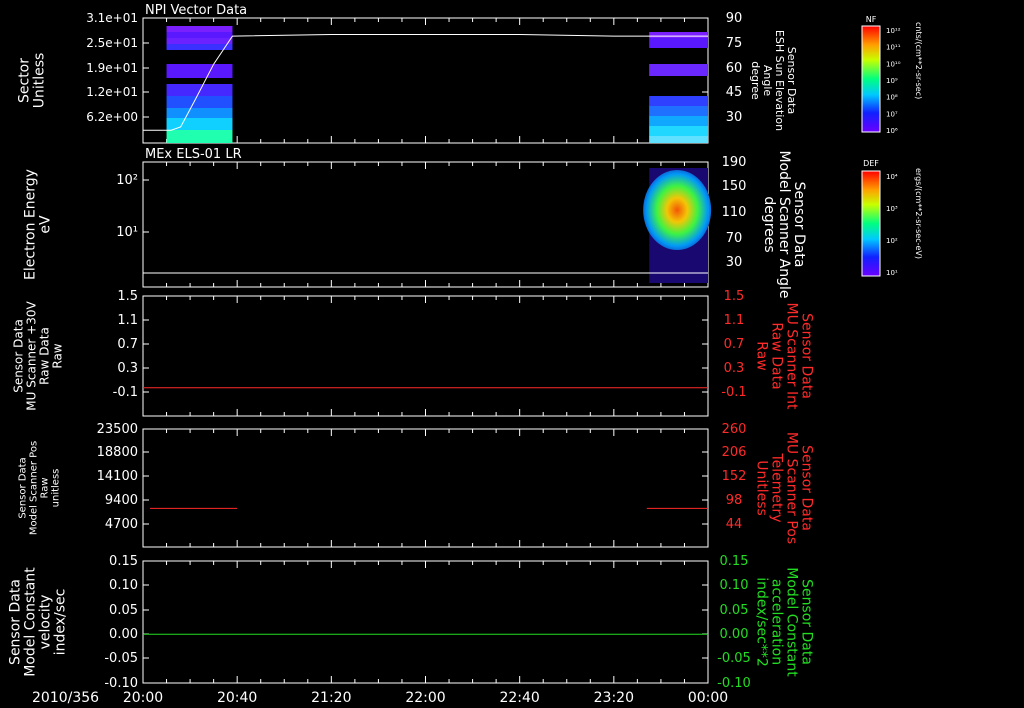  What do you see at coordinates (871, 163) in the screenshot?
I see `colorbar-def-label: DEF` at bounding box center [871, 163].